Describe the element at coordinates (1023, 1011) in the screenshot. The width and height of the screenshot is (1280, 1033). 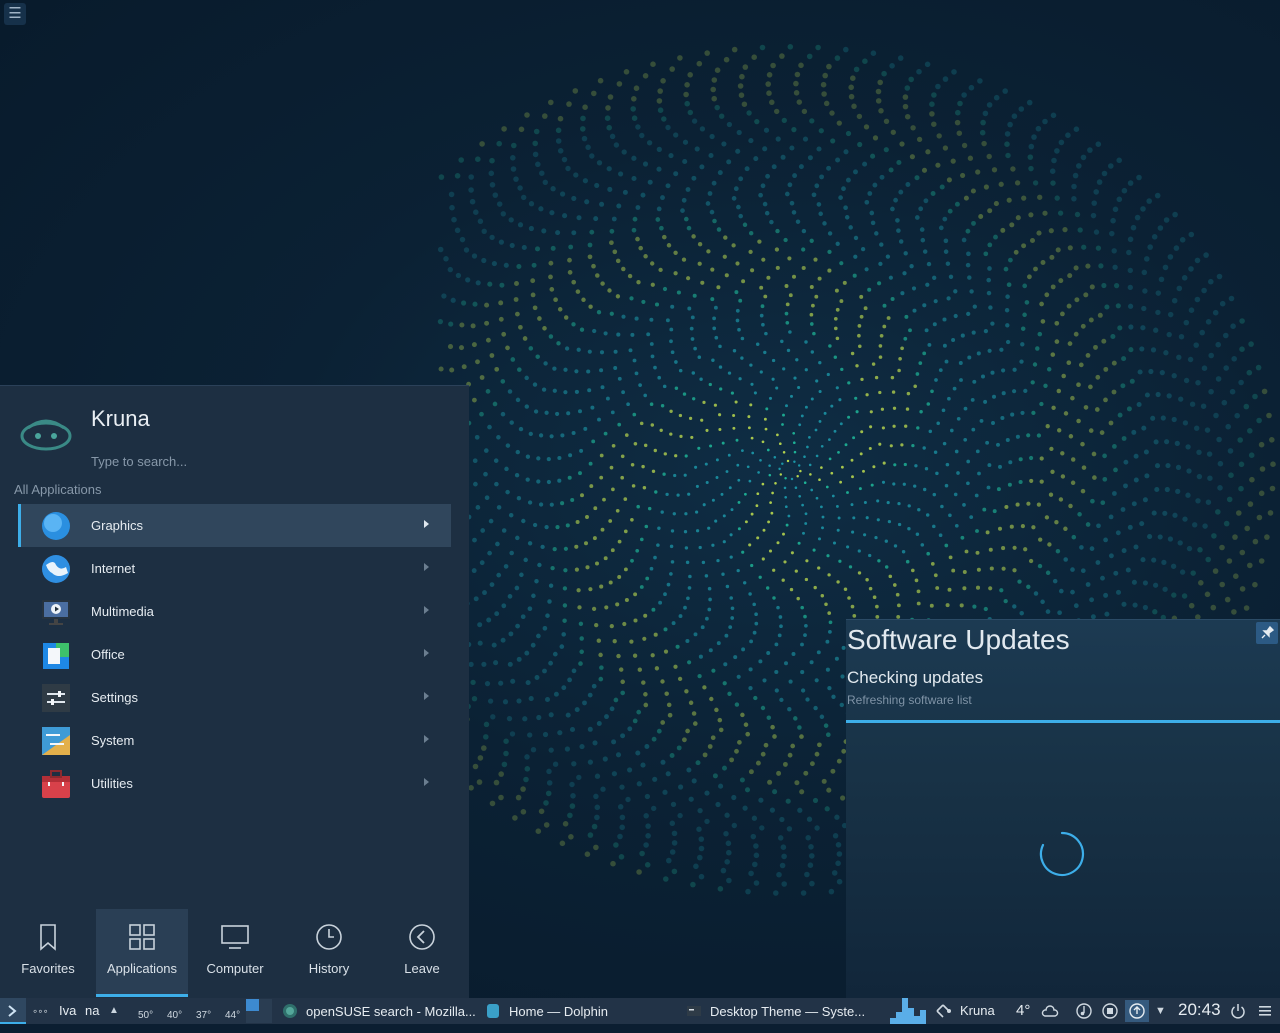
I see `weather-temperature: 4°` at that location.